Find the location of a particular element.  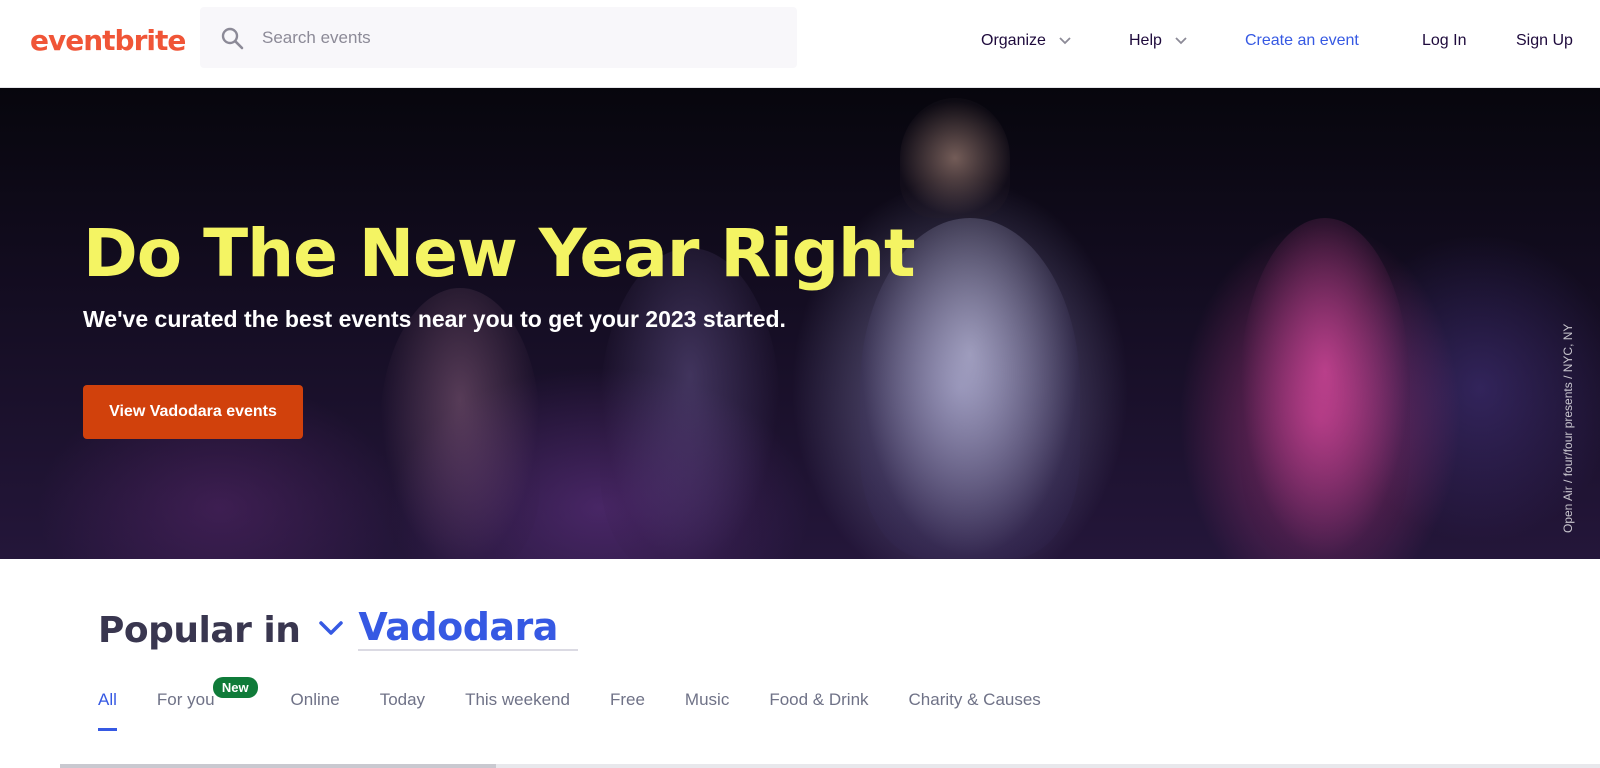

tab-for-you: For you New is located at coordinates (207, 705).